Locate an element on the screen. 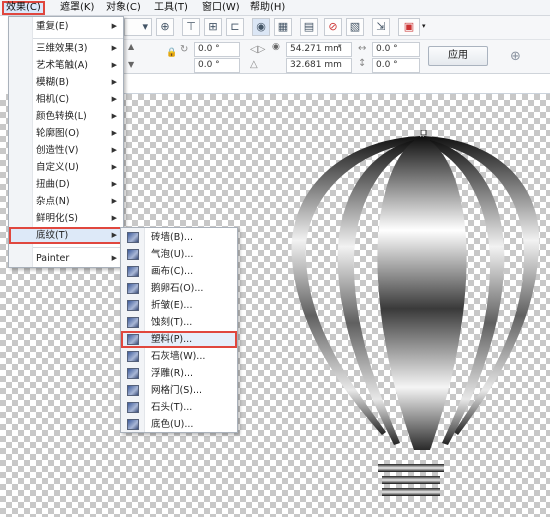 This screenshot has width=550, height=517. menu-item-camera: 相机(C) ▶ is located at coordinates (66, 99).